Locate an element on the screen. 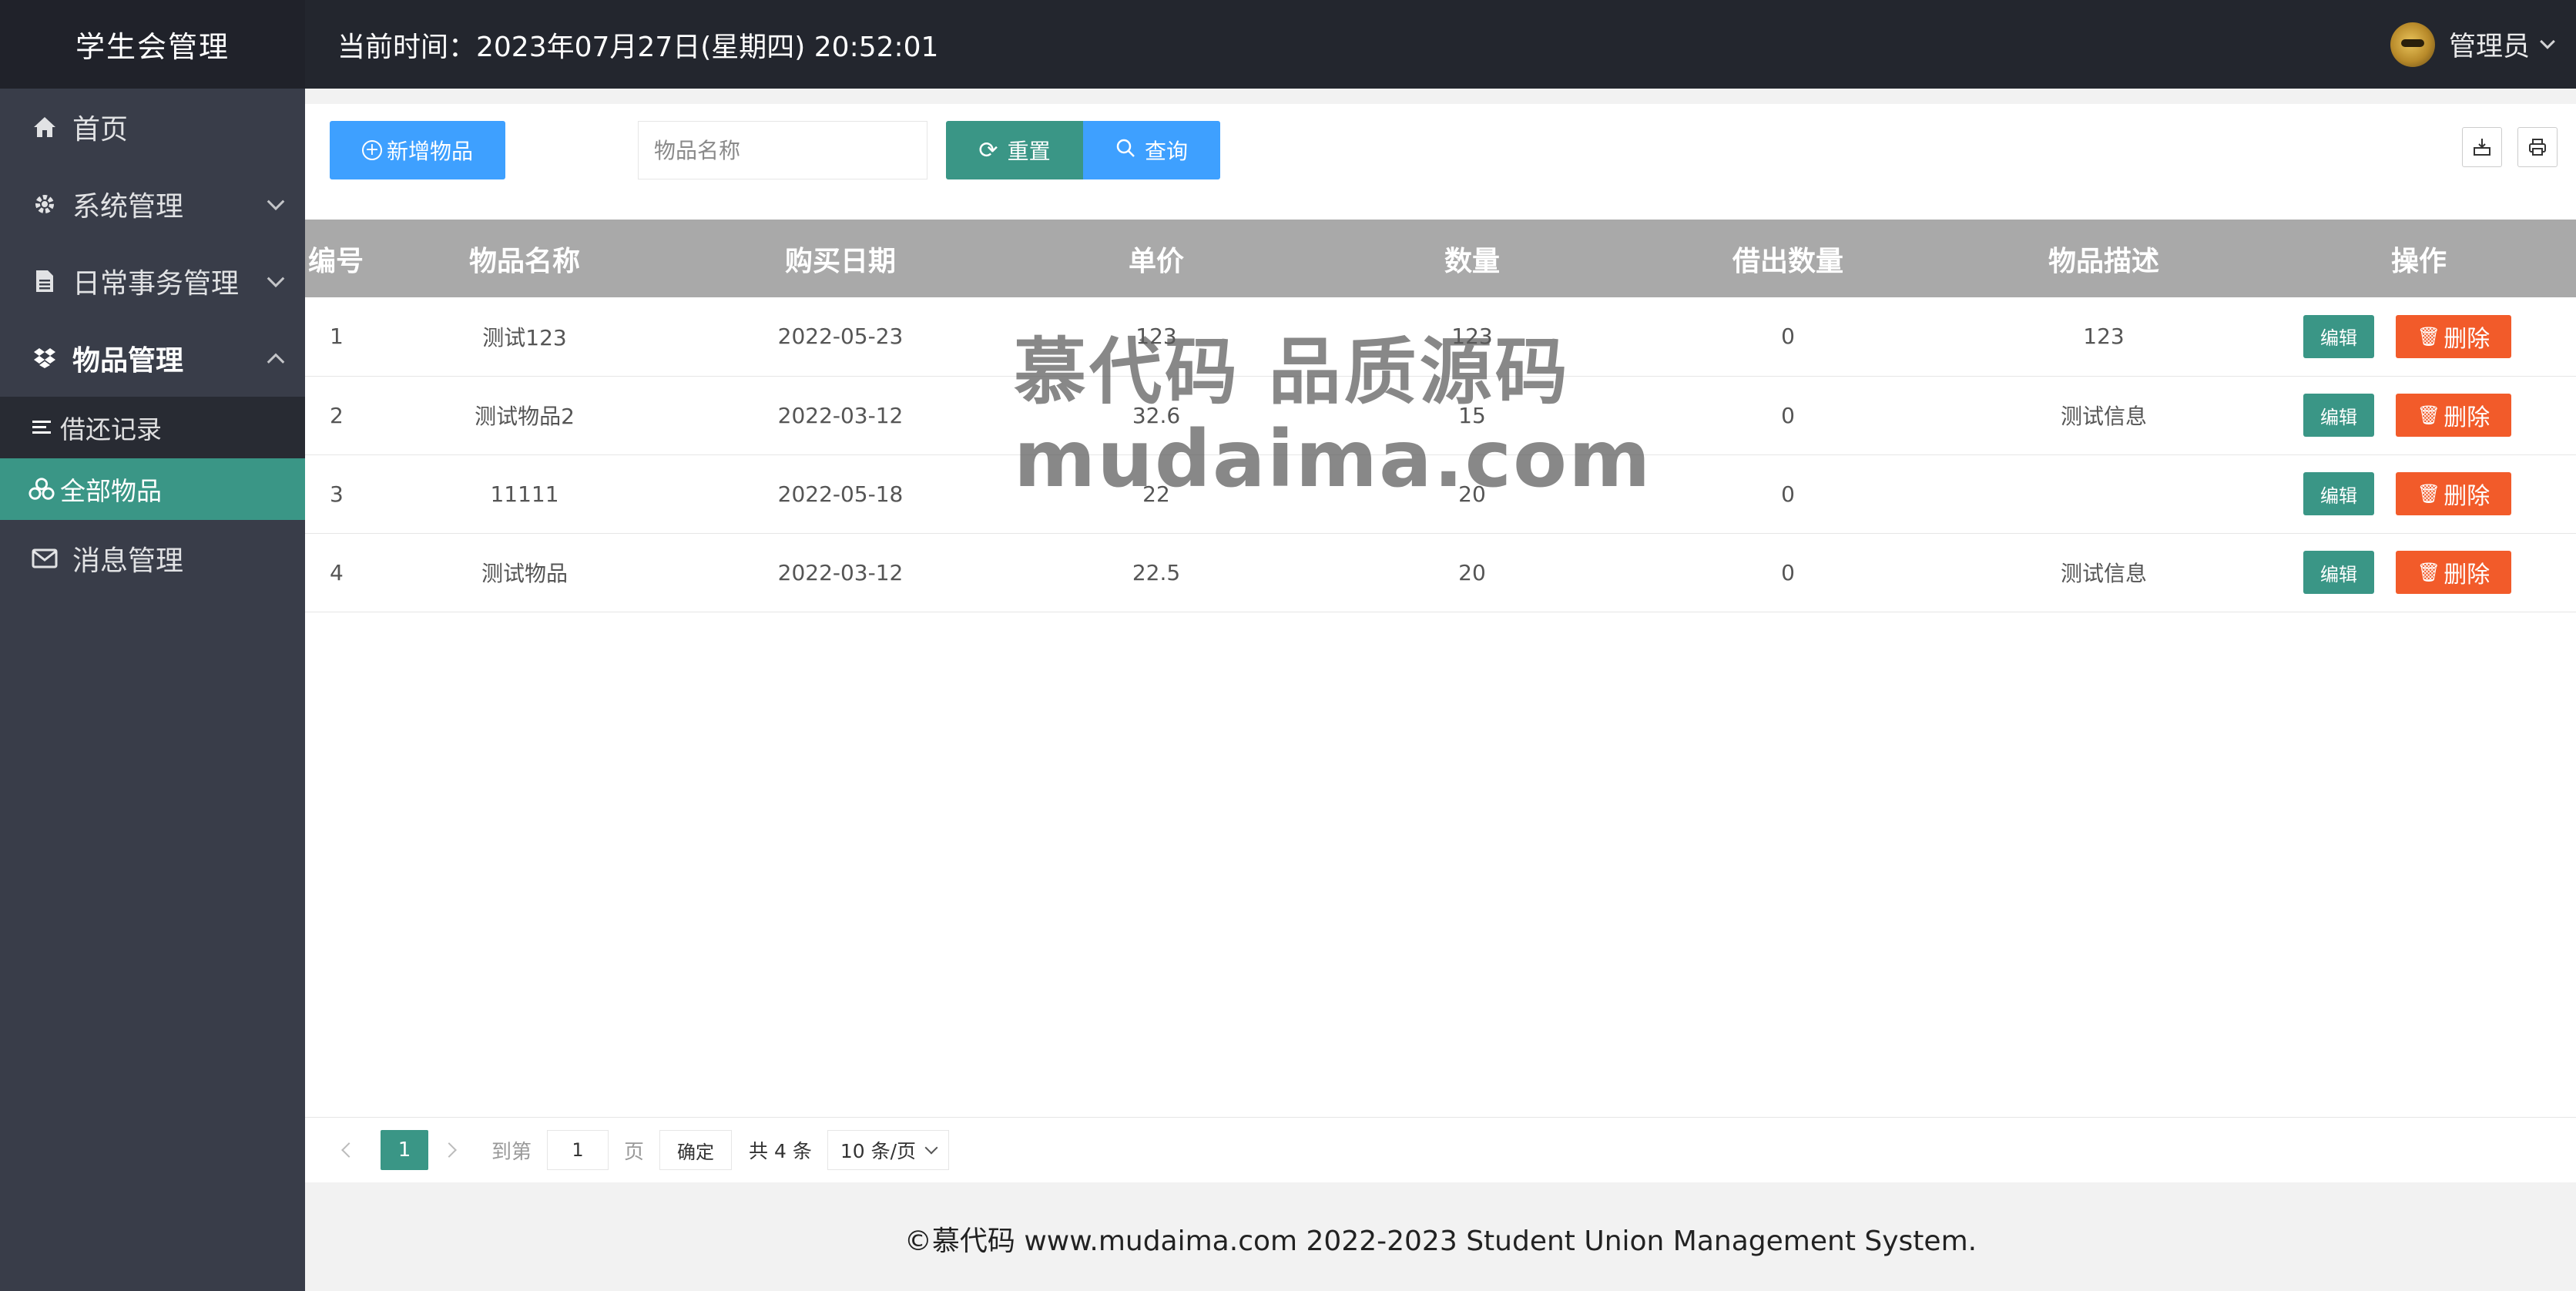 The height and width of the screenshot is (1291, 2576). print-icon is located at coordinates (2537, 147).